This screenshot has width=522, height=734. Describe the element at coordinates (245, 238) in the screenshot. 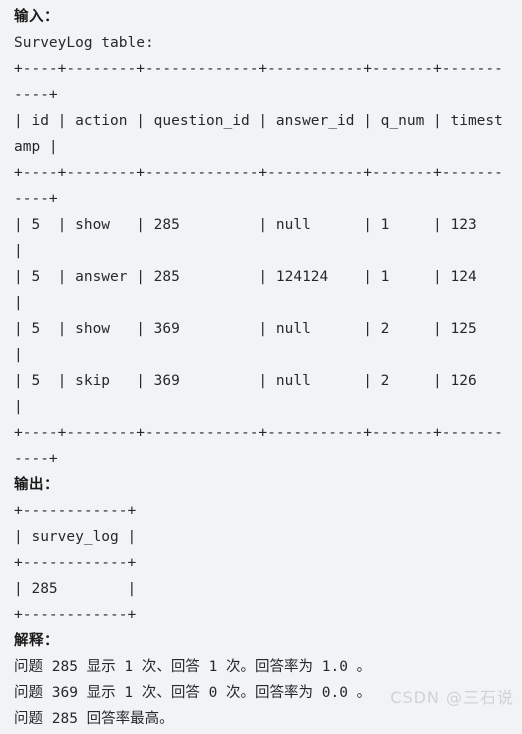

I see `table-row: | 5 | show | 285 | null | 1 | 123 |` at that location.